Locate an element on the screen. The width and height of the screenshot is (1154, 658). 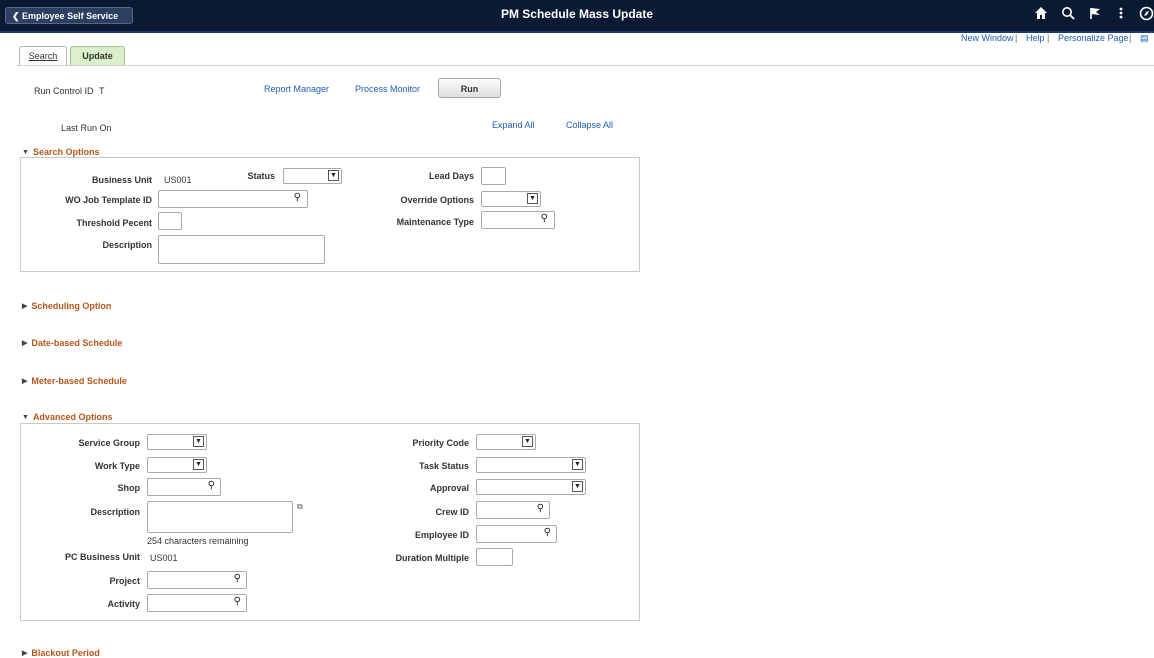
search-options-header: ▼ Search Options is located at coordinates (60, 152).